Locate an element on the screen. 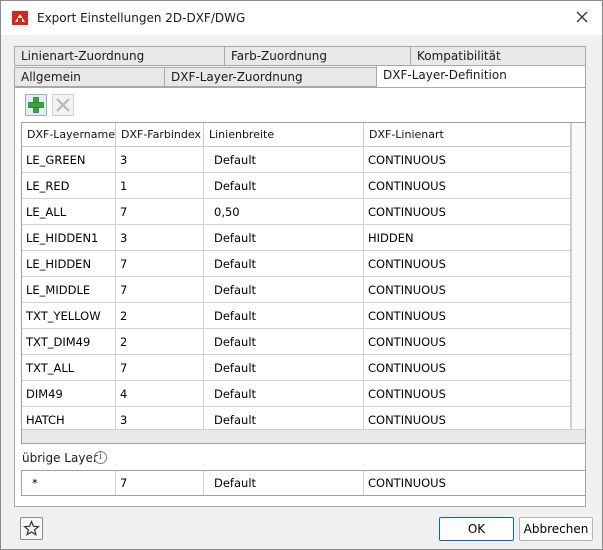 The width and height of the screenshot is (603, 550). table-row: LE_MIDDLE 7 Default CONTINUOUS is located at coordinates (296, 290).